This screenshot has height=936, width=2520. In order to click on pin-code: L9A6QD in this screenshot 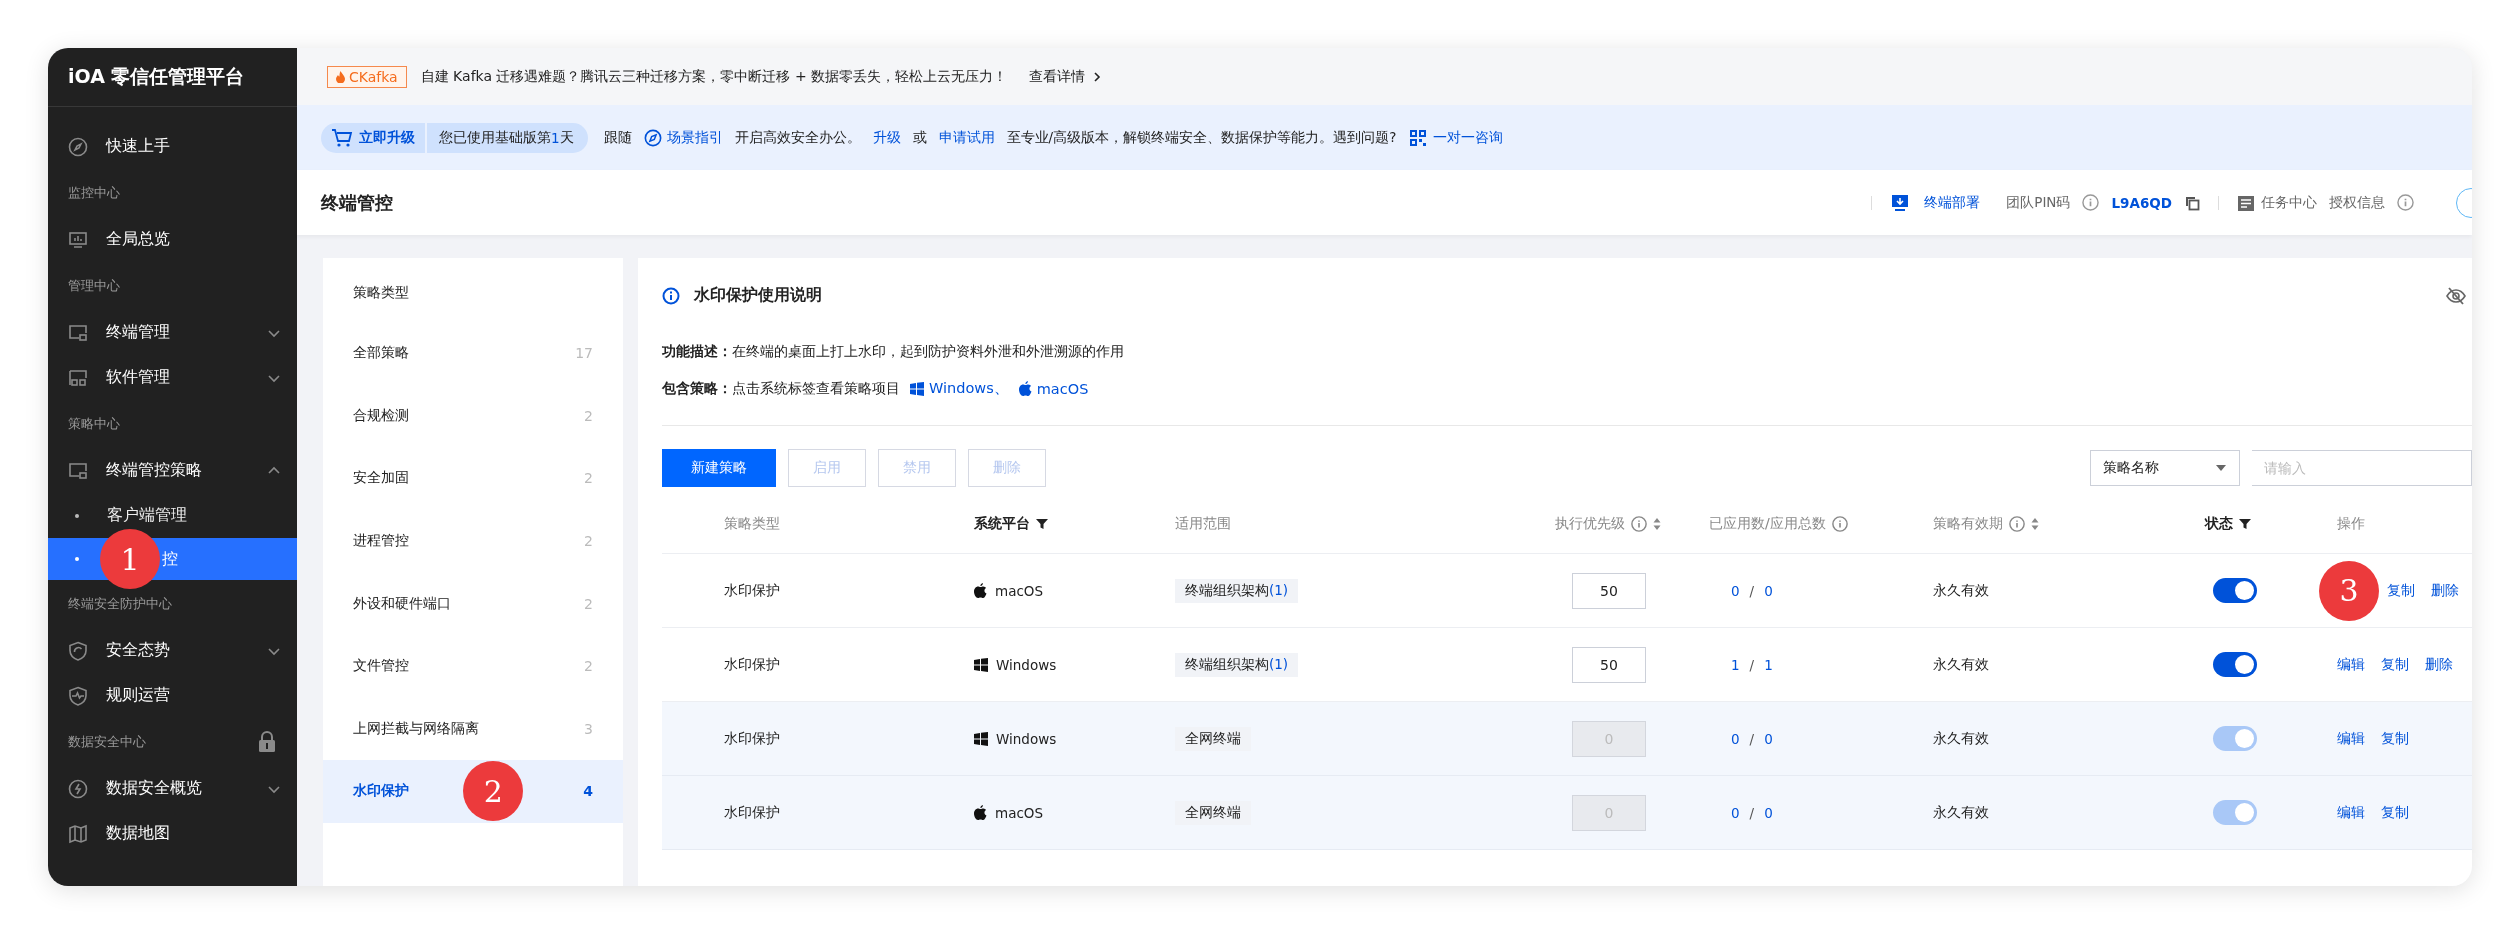, I will do `click(2141, 202)`.